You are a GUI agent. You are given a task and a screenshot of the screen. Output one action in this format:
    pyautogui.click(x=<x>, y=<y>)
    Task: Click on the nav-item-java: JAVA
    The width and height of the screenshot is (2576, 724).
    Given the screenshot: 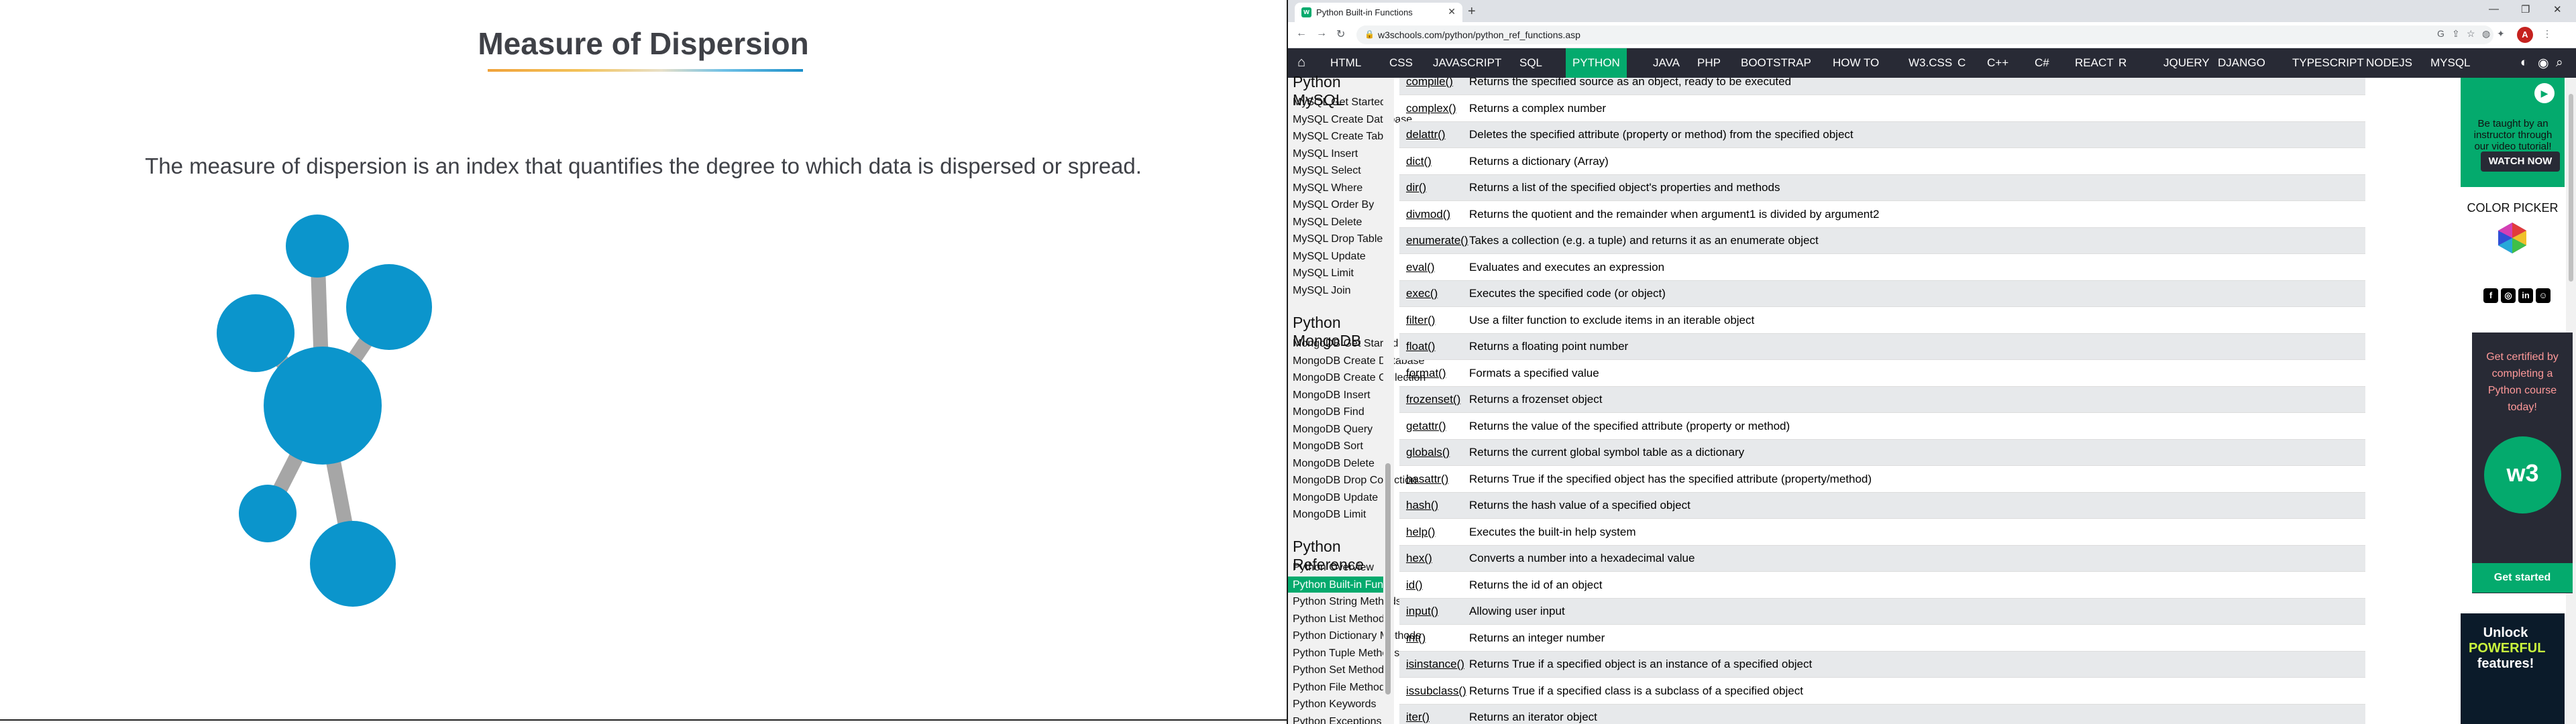 What is the action you would take?
    pyautogui.click(x=1666, y=63)
    